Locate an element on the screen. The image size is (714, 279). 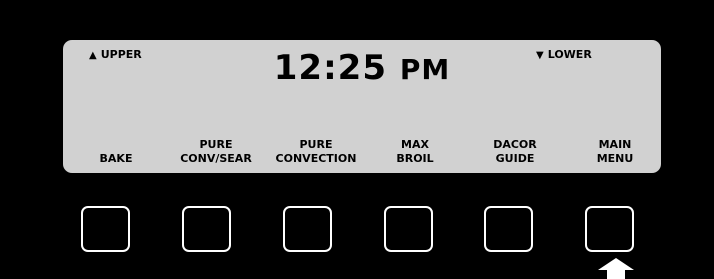
softkey-label-line2: BAKE is located at coordinates (116, 158).